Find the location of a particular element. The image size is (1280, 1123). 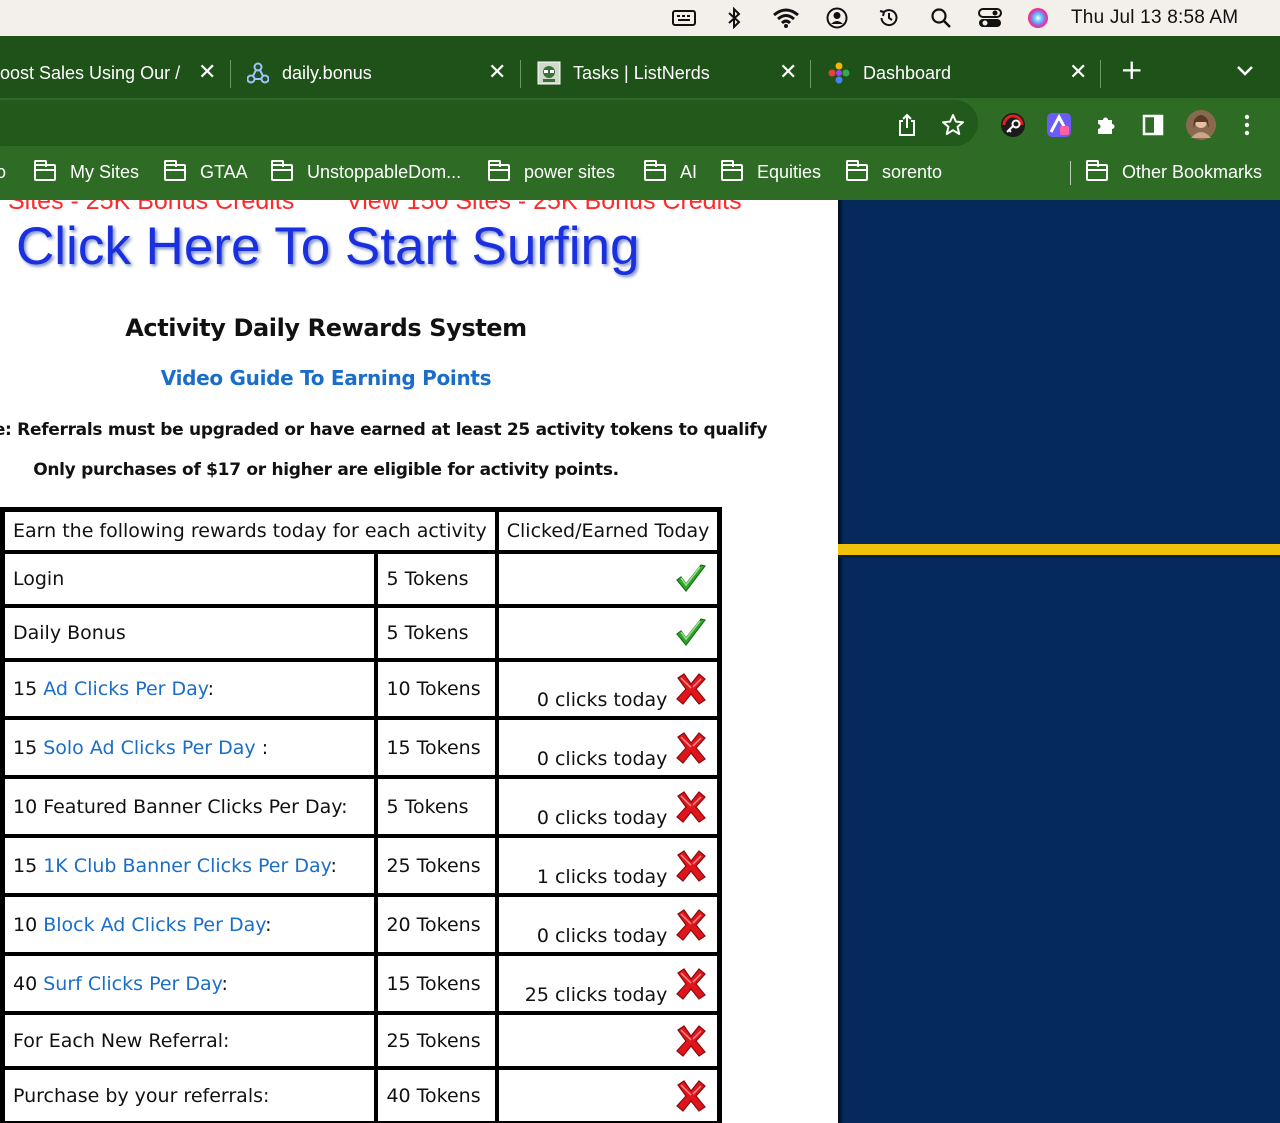

wifi-icon is located at coordinates (786, 18).